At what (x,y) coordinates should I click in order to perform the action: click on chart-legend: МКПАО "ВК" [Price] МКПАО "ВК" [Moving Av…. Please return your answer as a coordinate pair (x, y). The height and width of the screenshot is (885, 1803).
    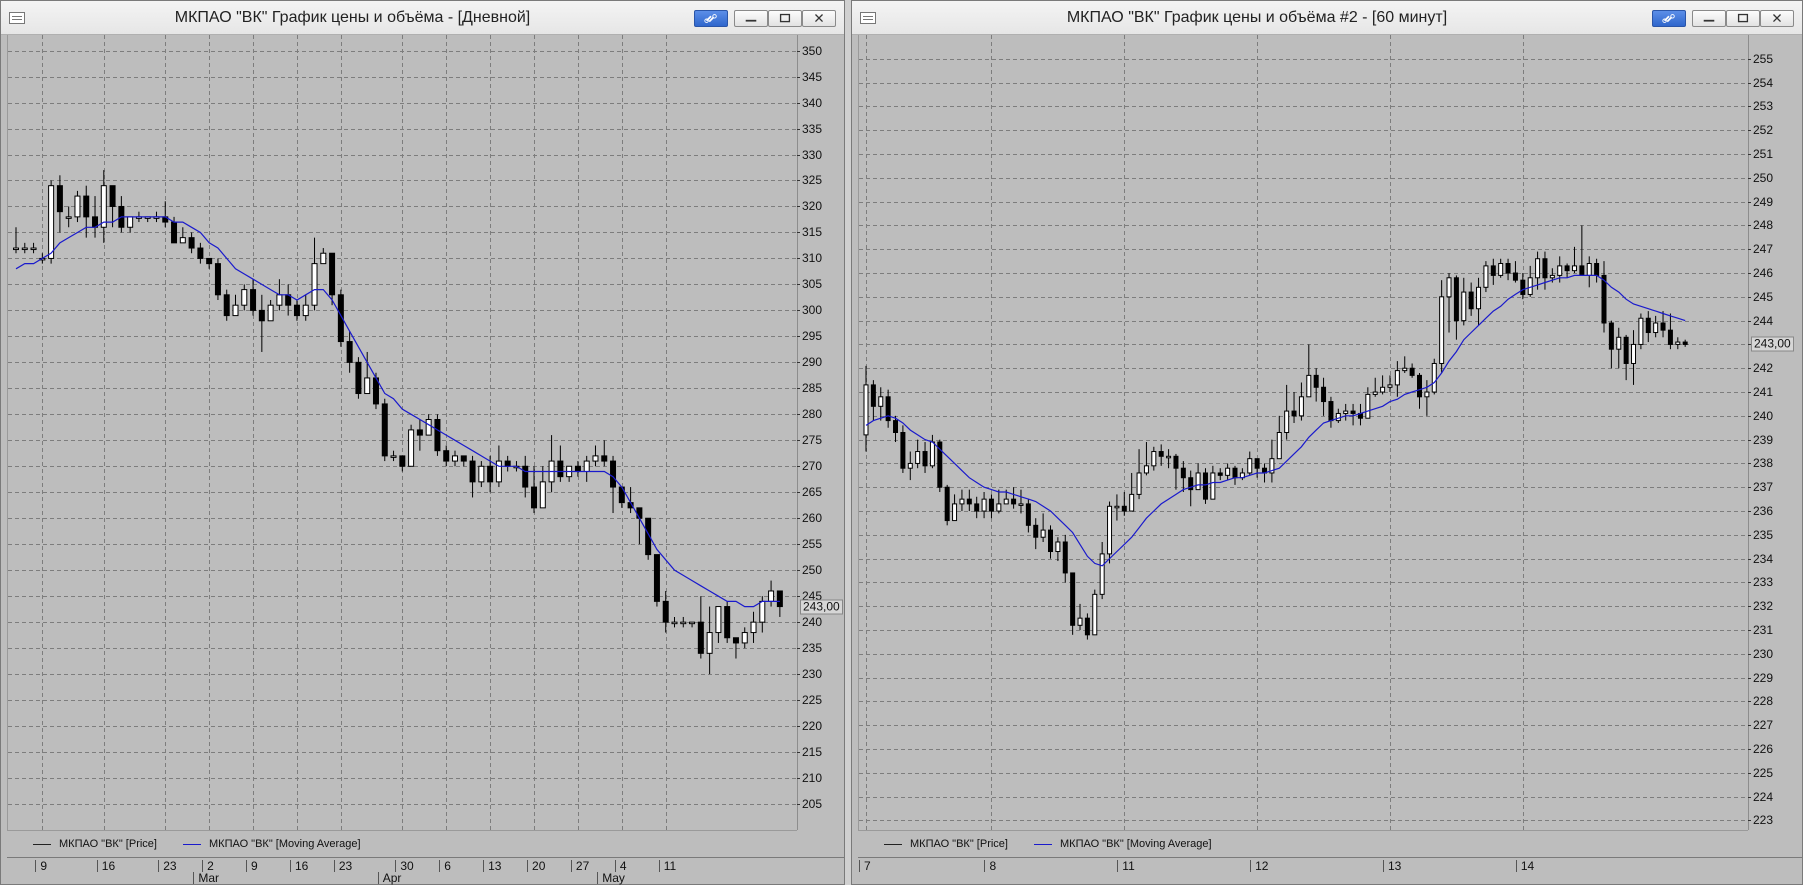
    Looking at the image, I should click on (402, 843).